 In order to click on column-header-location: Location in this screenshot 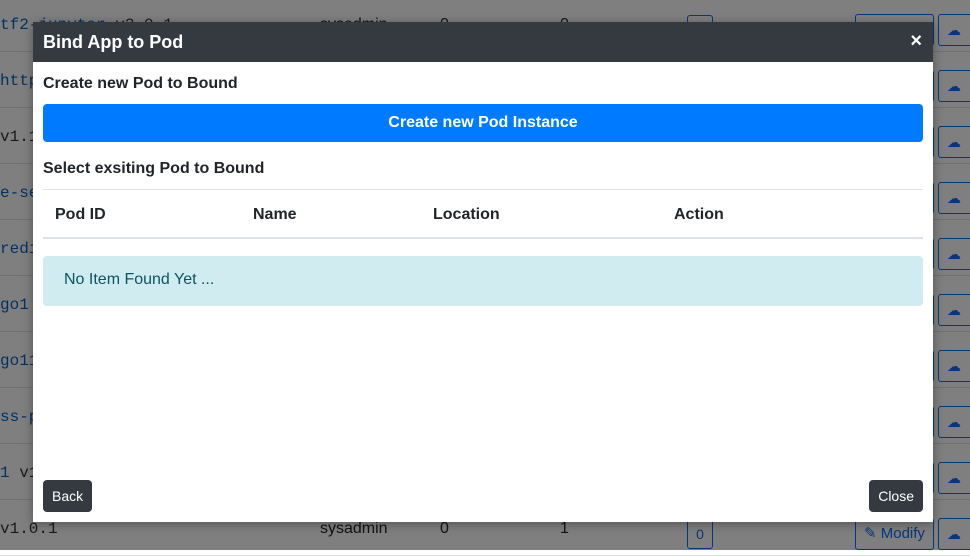, I will do `click(466, 214)`.